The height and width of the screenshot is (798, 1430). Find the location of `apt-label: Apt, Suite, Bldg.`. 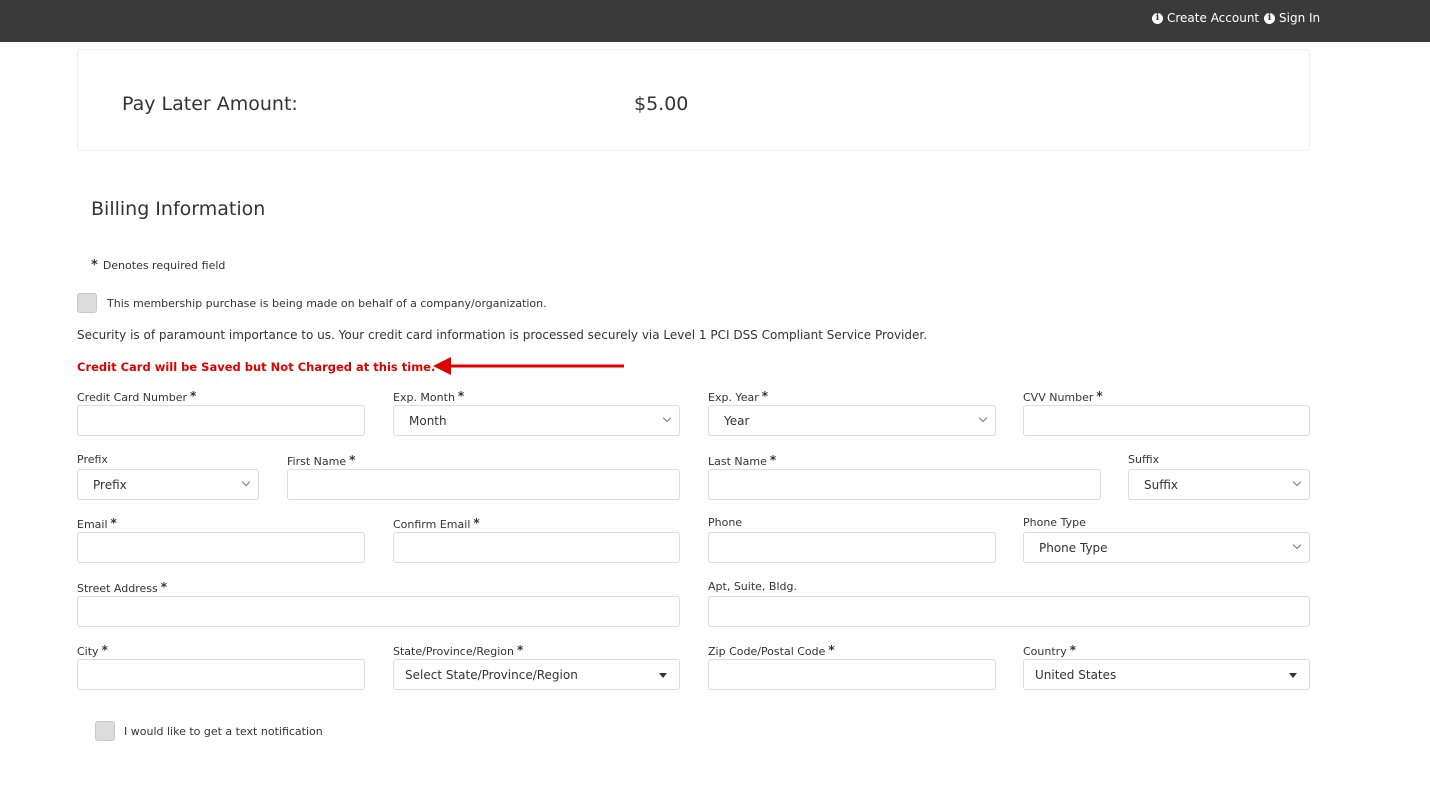

apt-label: Apt, Suite, Bldg. is located at coordinates (752, 586).